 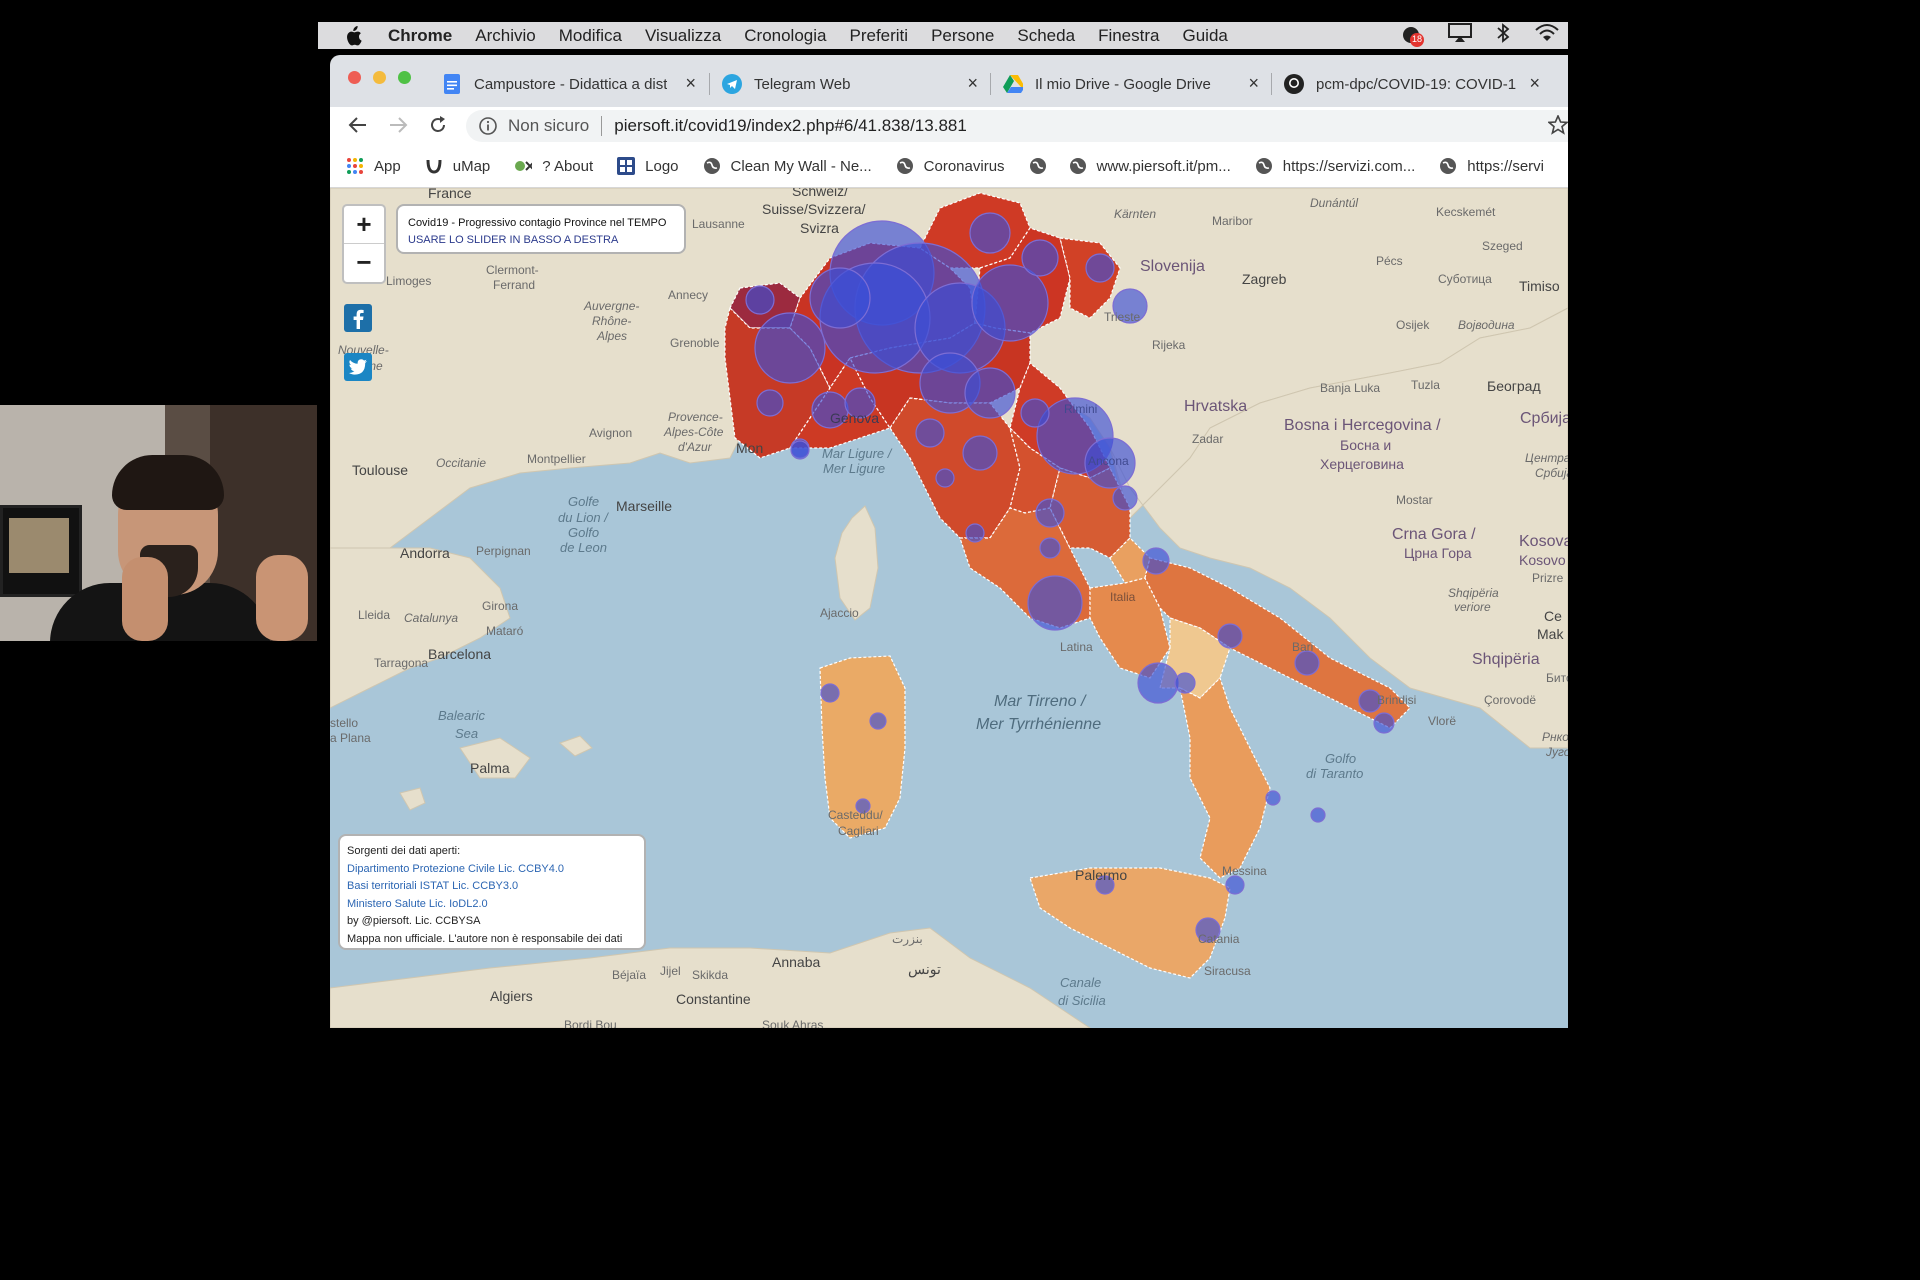 What do you see at coordinates (1472, 607) in the screenshot?
I see `label-veriore: veriore` at bounding box center [1472, 607].